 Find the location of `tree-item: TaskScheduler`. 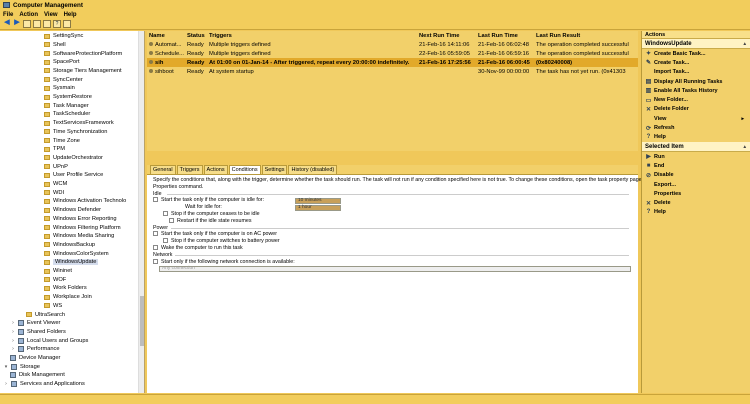

tree-item: TaskScheduler is located at coordinates (67, 114).